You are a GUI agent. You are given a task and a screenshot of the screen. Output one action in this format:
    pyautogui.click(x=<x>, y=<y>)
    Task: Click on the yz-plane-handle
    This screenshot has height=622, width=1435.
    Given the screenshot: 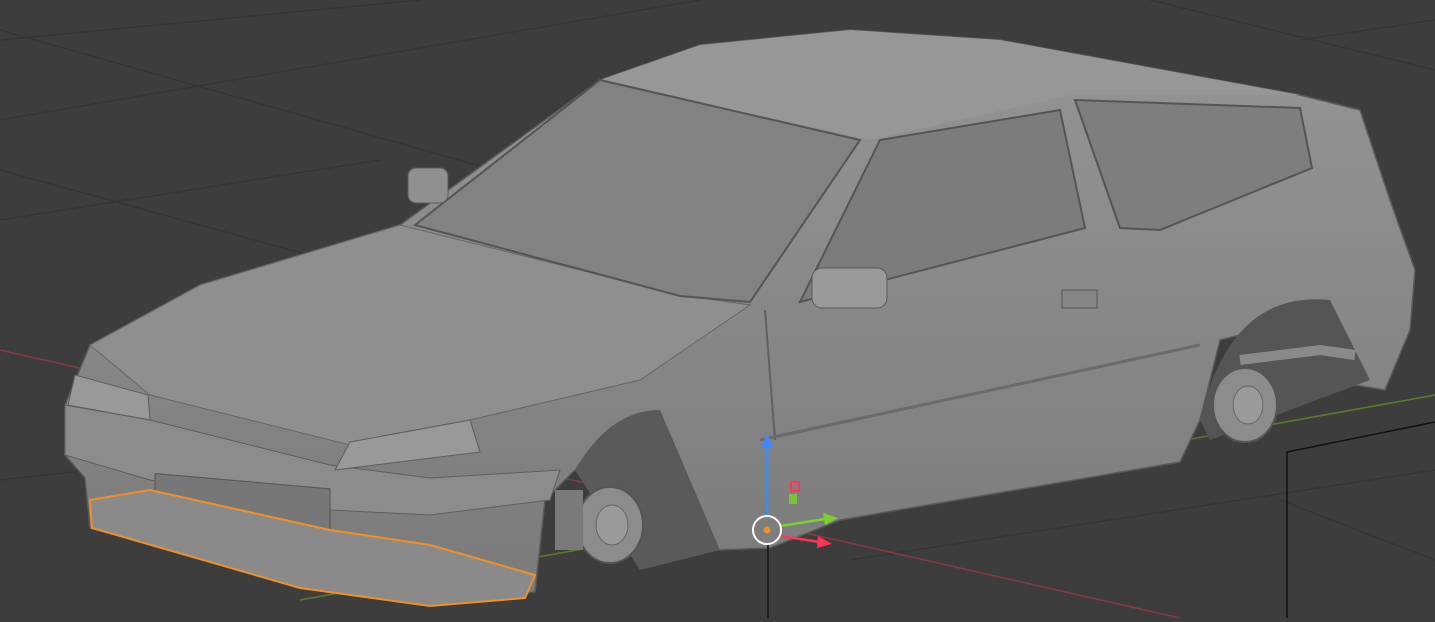 What is the action you would take?
    pyautogui.click(x=793, y=499)
    